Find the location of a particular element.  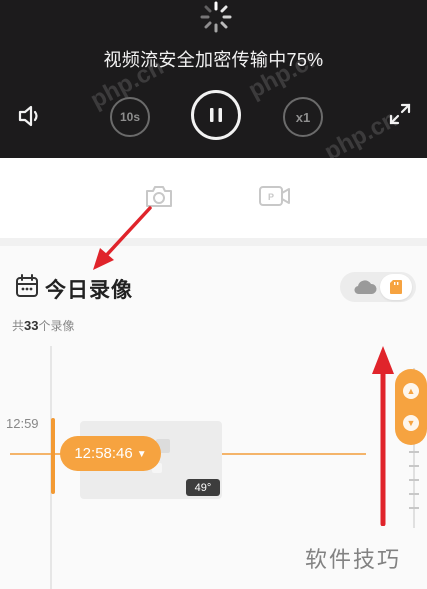

speed-label: x1 is located at coordinates (303, 117).